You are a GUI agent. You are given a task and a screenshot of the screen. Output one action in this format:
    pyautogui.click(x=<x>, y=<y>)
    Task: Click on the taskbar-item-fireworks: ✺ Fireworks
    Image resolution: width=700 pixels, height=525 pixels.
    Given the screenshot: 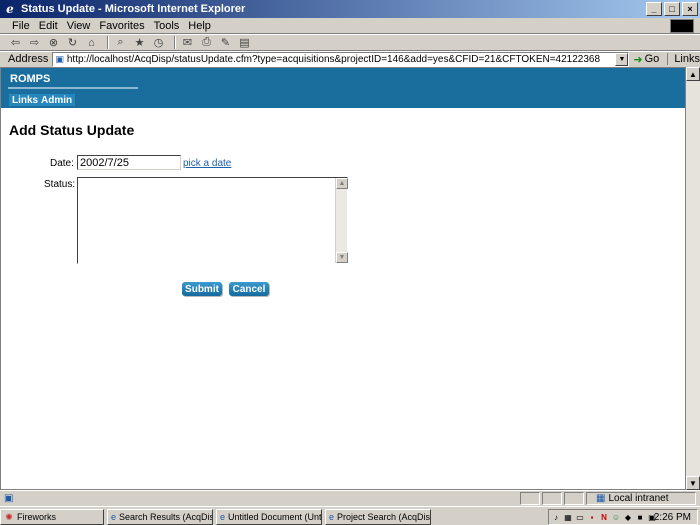 What is the action you would take?
    pyautogui.click(x=52, y=517)
    